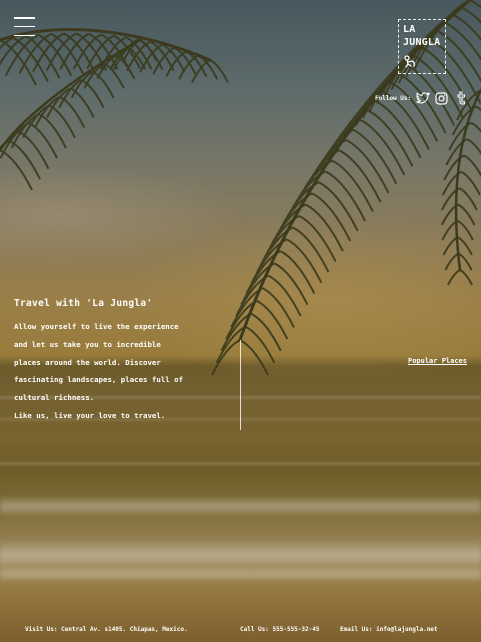 This screenshot has width=481, height=642. What do you see at coordinates (437, 361) in the screenshot?
I see `popular-places-link: Popular Places` at bounding box center [437, 361].